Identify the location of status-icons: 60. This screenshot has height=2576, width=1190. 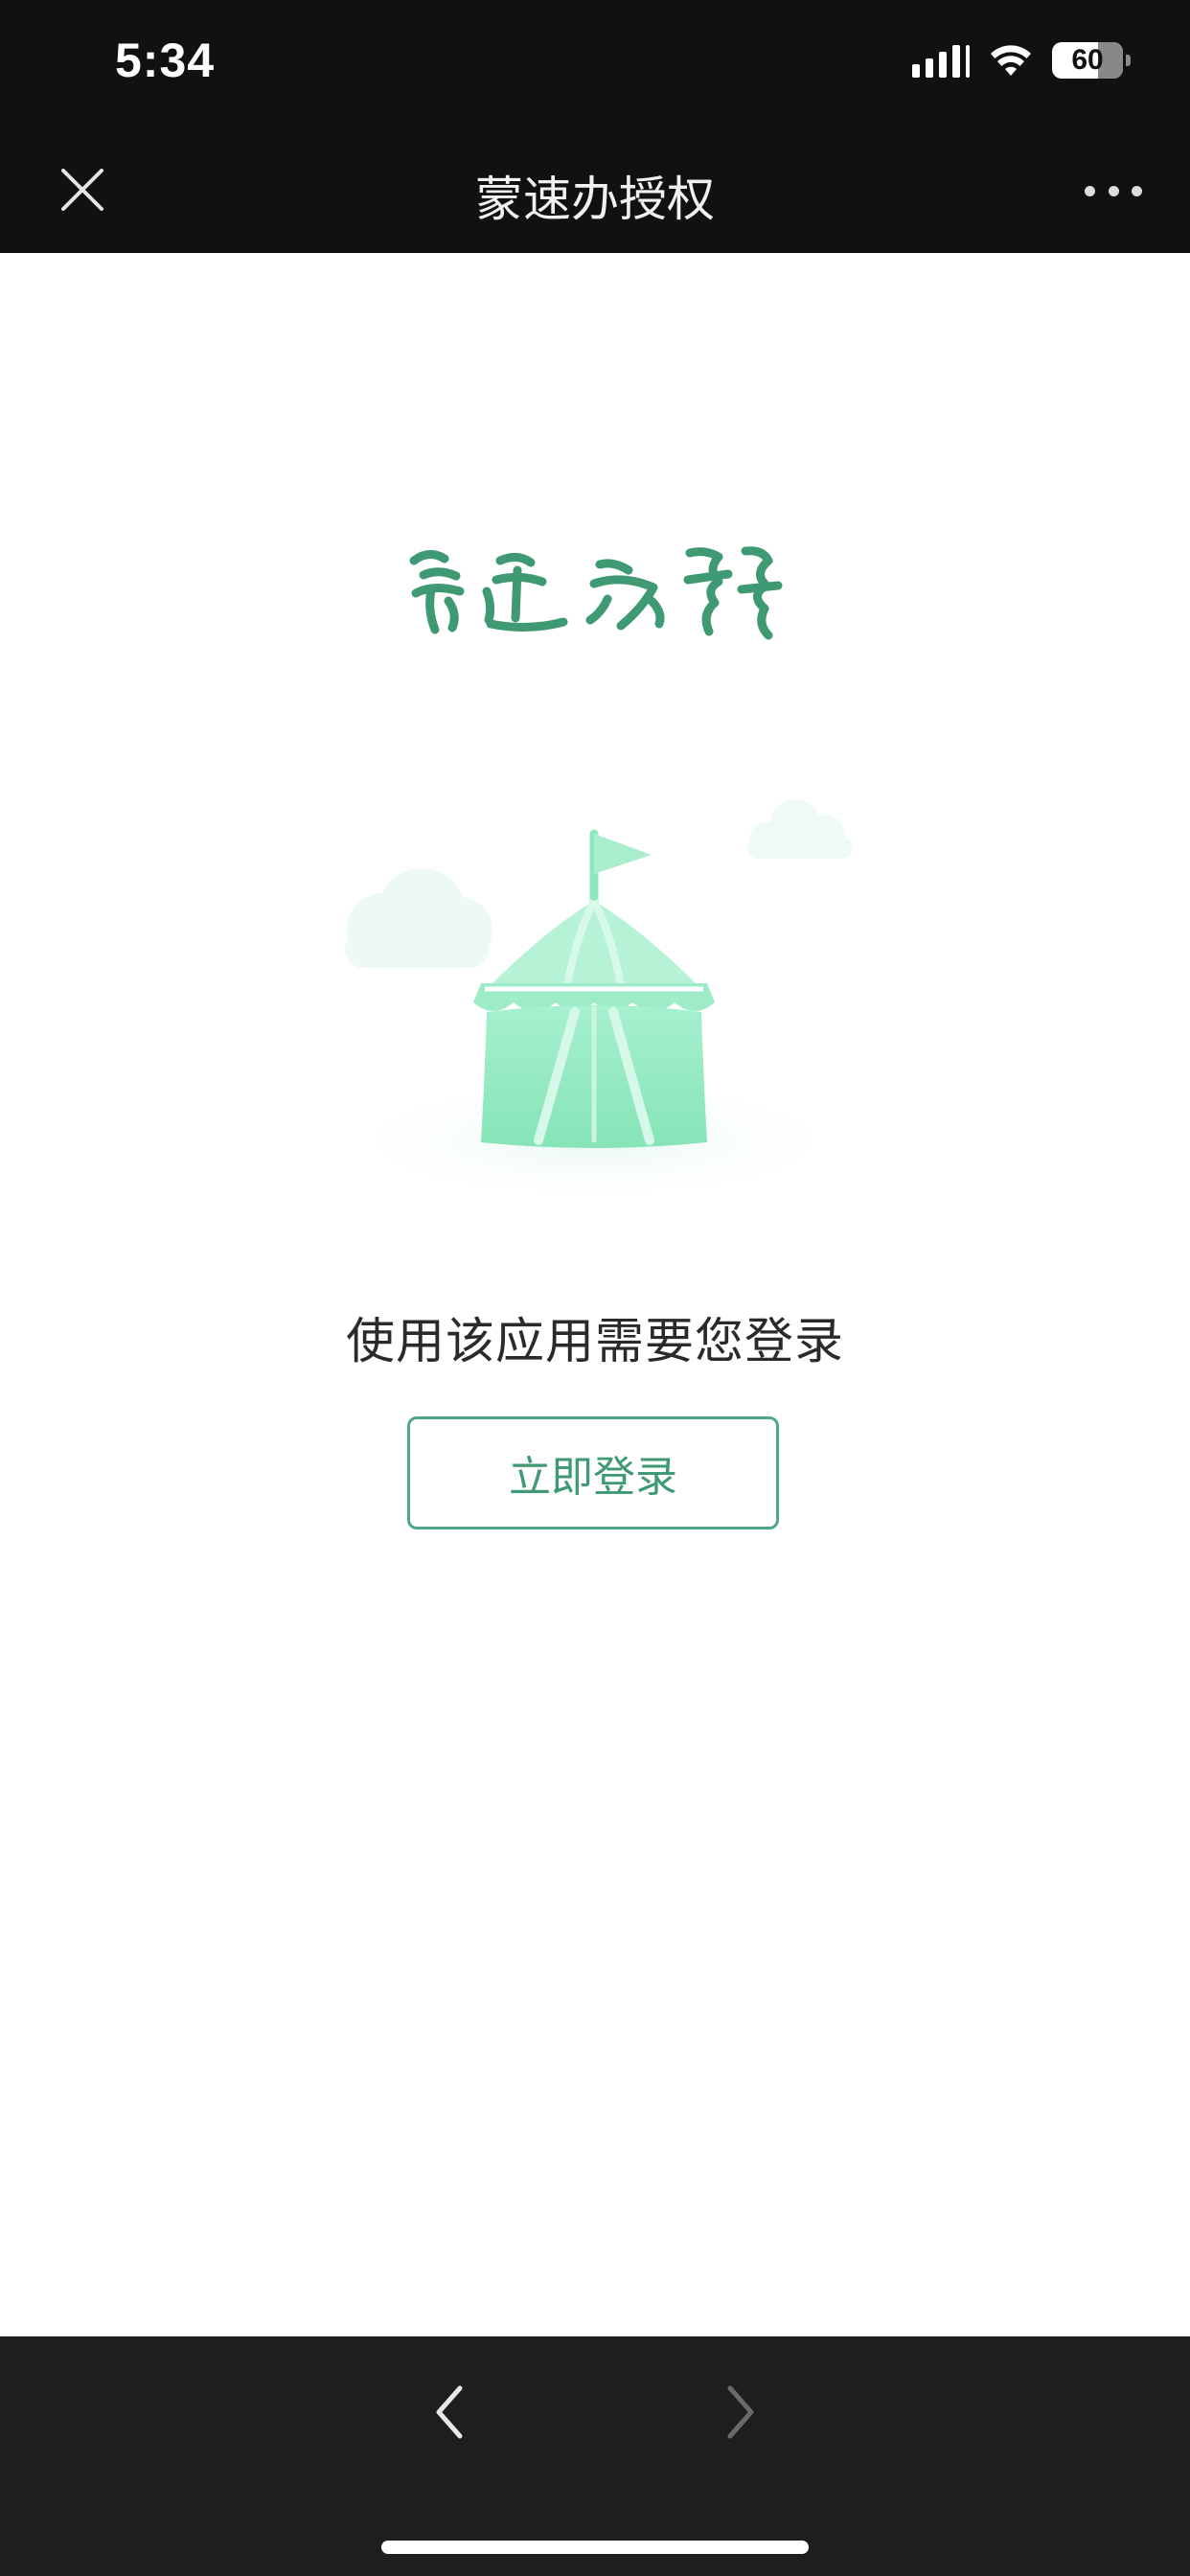
(1021, 60).